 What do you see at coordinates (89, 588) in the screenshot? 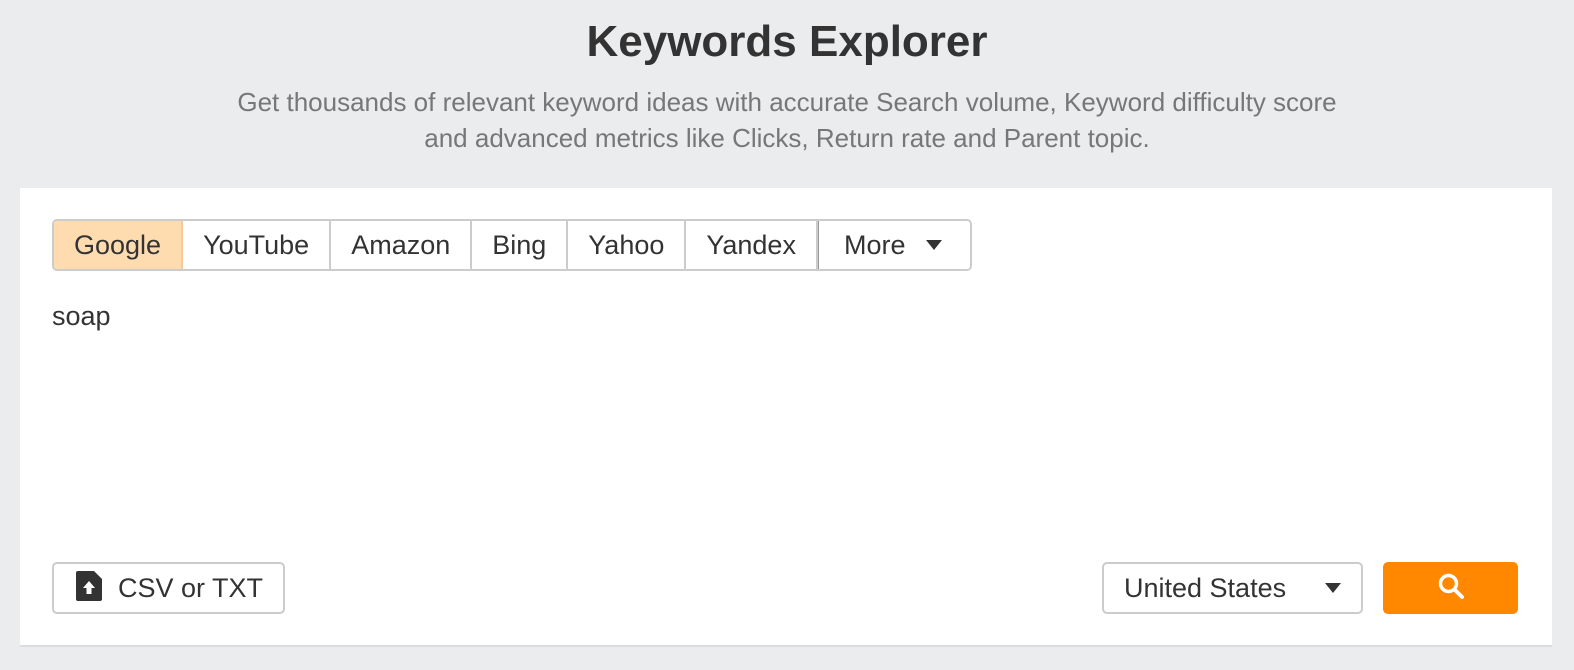
I see `file-upload-icon` at bounding box center [89, 588].